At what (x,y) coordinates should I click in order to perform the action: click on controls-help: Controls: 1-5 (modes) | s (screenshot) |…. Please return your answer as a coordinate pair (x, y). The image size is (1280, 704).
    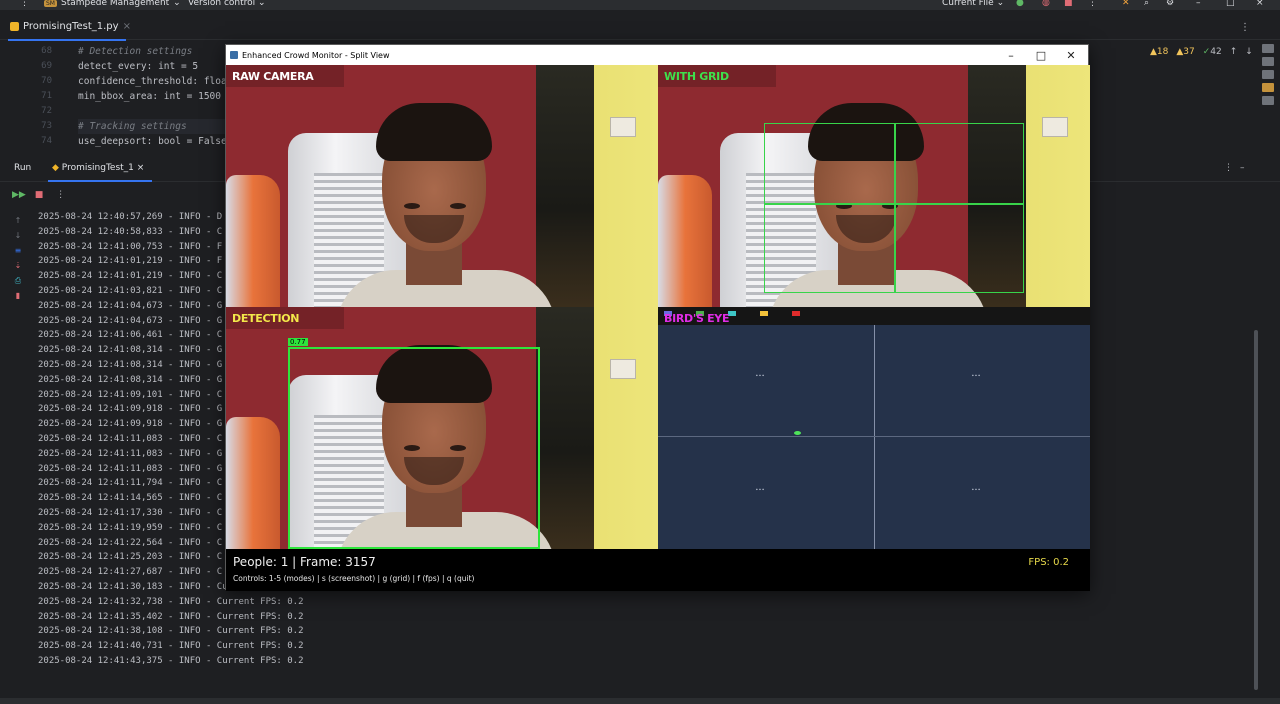
    Looking at the image, I should click on (354, 578).